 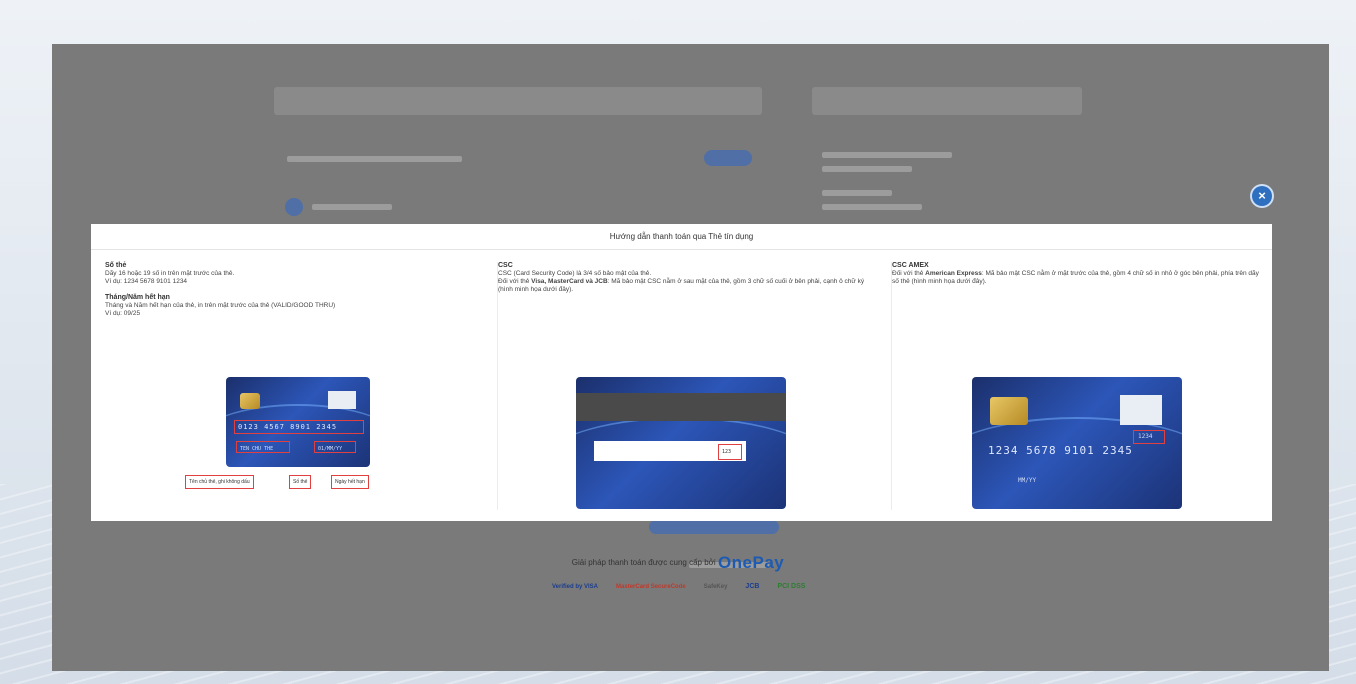 I want to click on card-number-example: Ví dụ: 1234 5678 9101 1234, so click(x=146, y=281).